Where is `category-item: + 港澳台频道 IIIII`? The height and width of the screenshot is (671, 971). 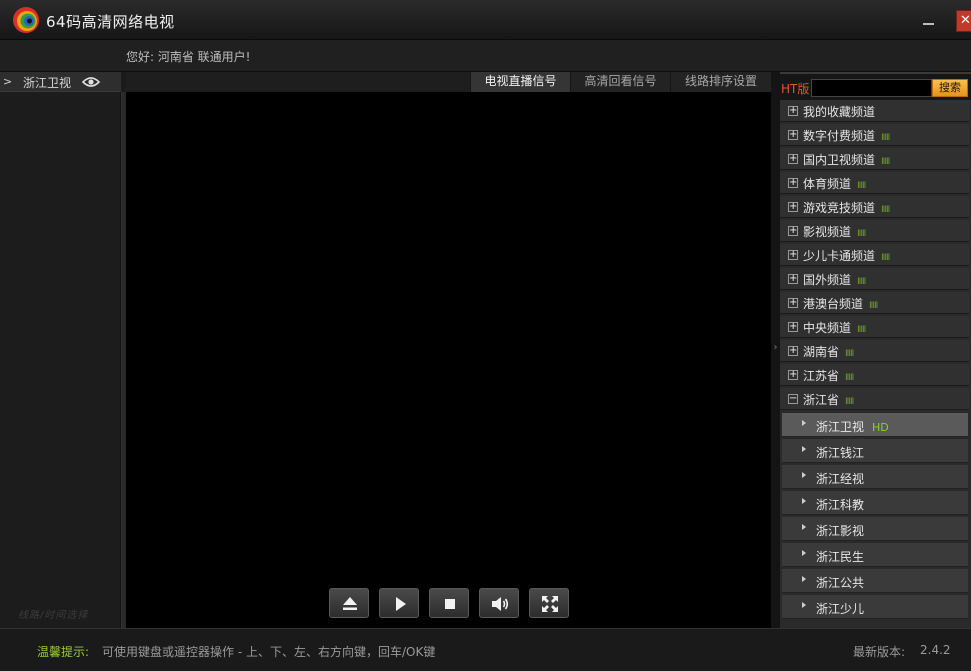 category-item: + 港澳台频道 IIIII is located at coordinates (874, 303).